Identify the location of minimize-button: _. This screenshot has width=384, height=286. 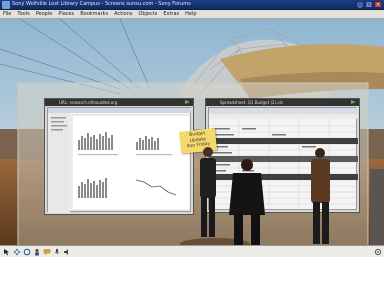
(360, 4).